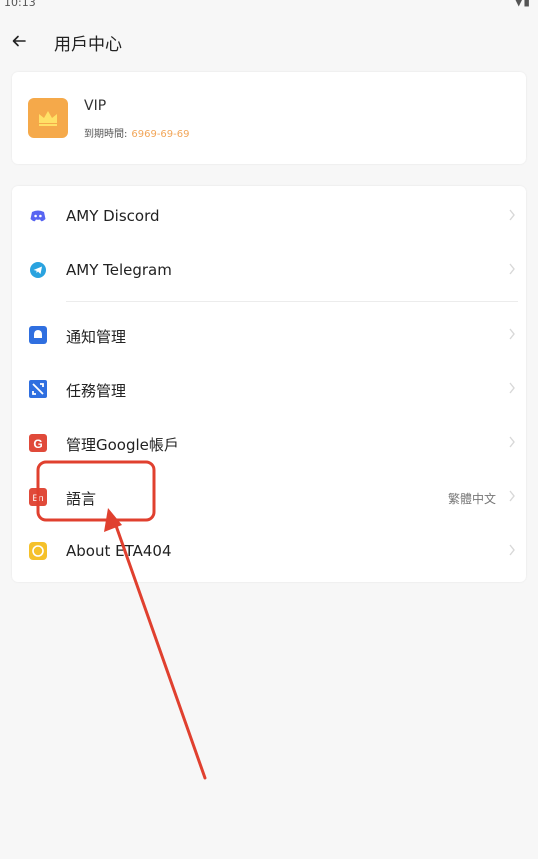 This screenshot has height=859, width=538. I want to click on vip-card: VIP 到期時間: 6969-69-69, so click(269, 118).